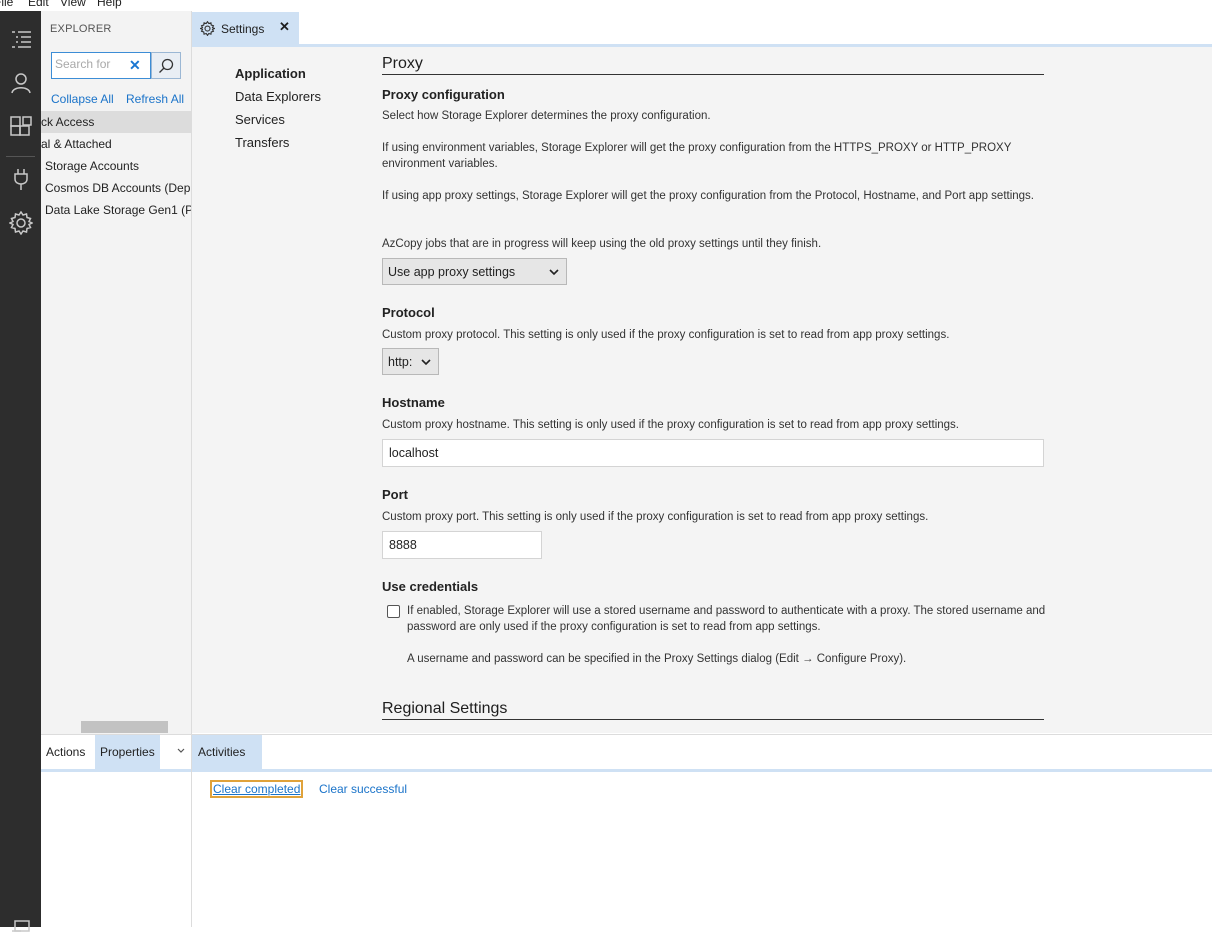  Describe the element at coordinates (262, 142) in the screenshot. I see `settings-nav-transfers: Transfers` at that location.